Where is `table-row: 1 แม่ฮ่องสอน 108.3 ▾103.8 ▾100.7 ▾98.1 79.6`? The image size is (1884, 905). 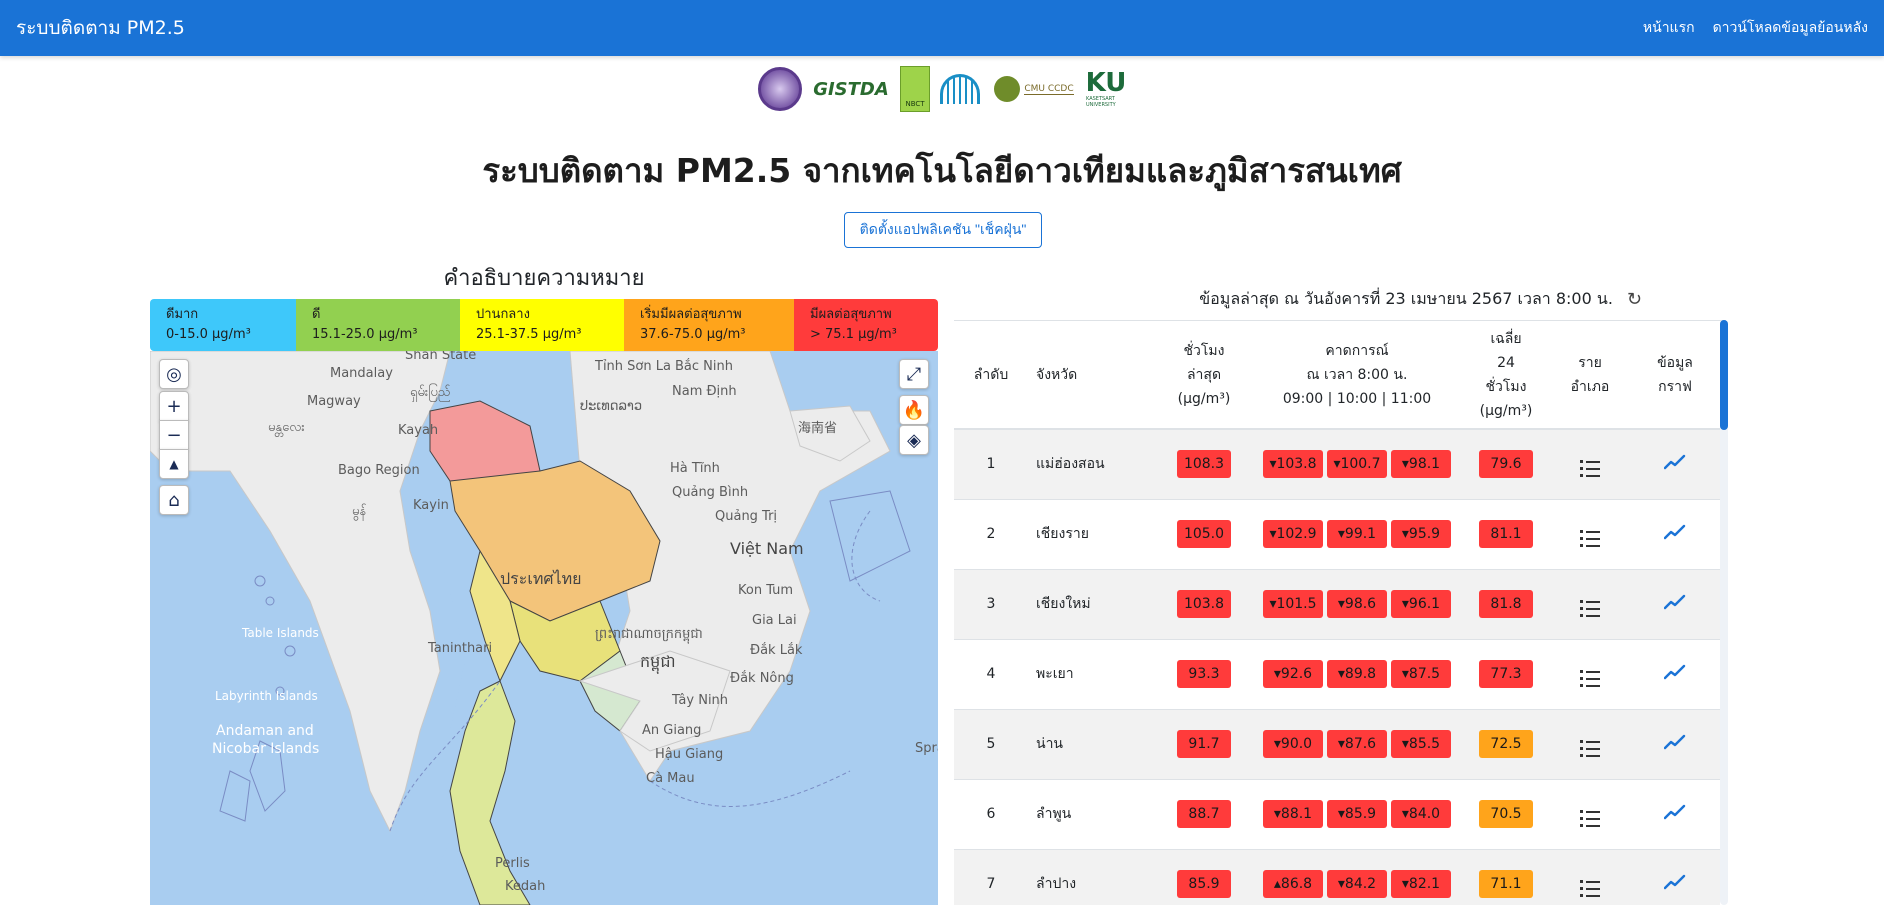
table-row: 1 แม่ฮ่องสอน 108.3 ▾103.8 ▾100.7 ▾98.1 79.6 is located at coordinates (1337, 464).